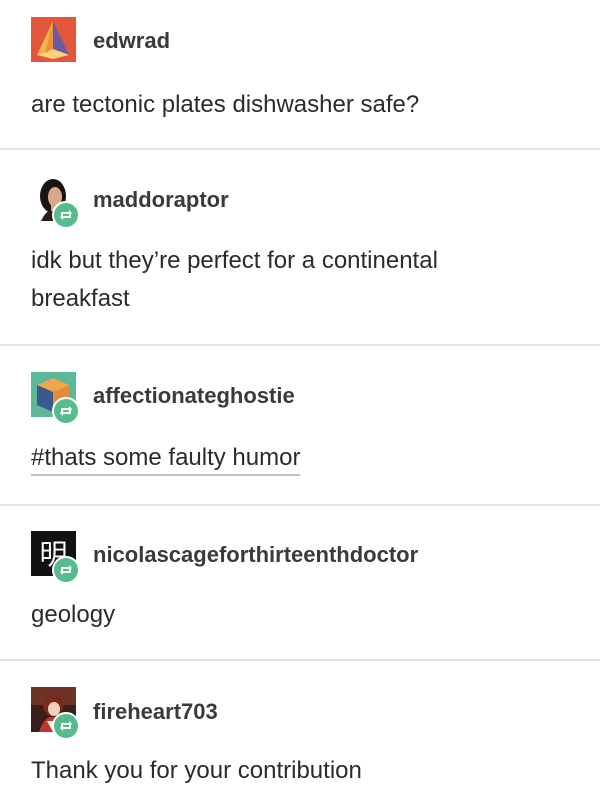 This screenshot has width=600, height=807. Describe the element at coordinates (80, 298) in the screenshot. I see `post-body-line: breakfast` at that location.